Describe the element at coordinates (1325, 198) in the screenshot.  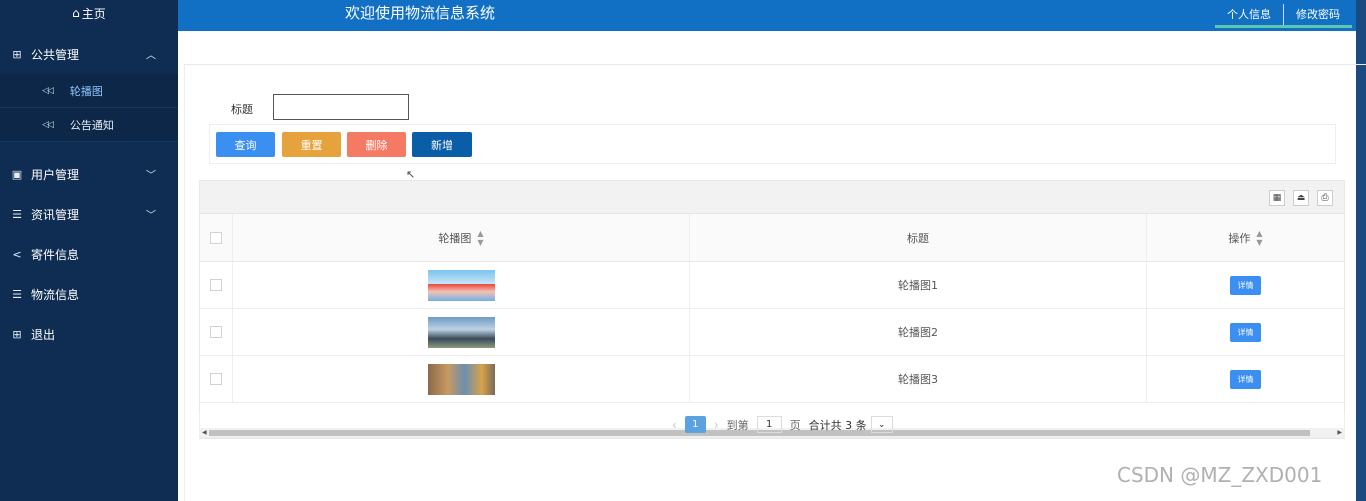
I see `print-icon: ⎙` at that location.